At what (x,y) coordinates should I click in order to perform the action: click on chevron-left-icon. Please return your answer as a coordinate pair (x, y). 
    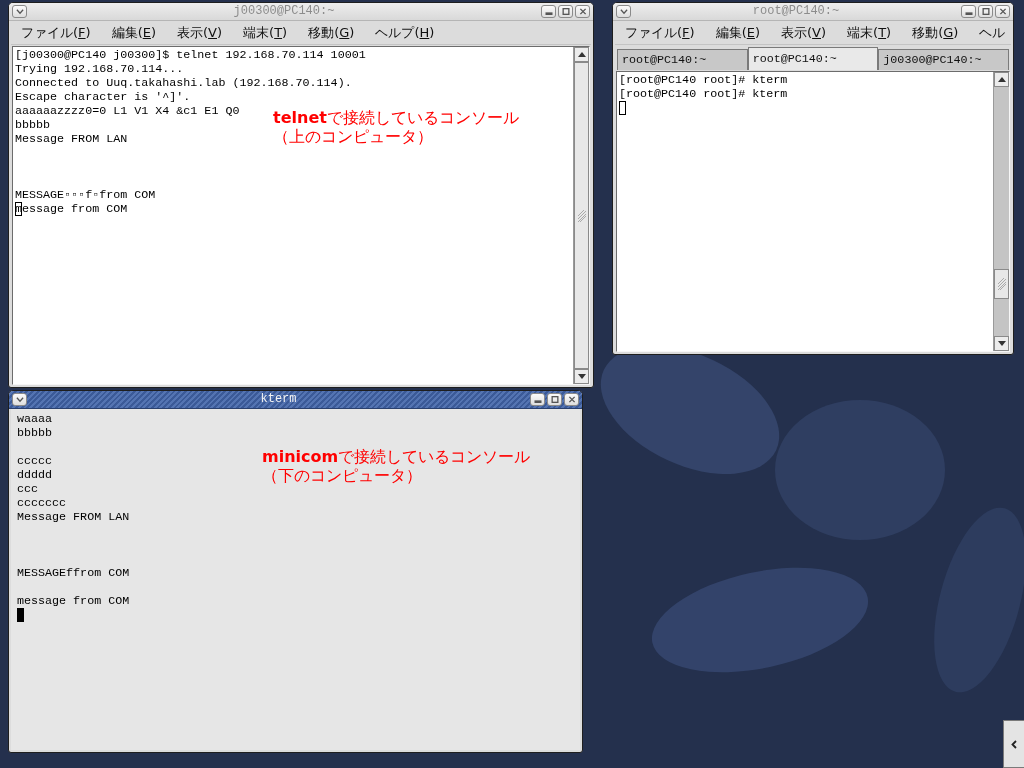
    Looking at the image, I should click on (1014, 744).